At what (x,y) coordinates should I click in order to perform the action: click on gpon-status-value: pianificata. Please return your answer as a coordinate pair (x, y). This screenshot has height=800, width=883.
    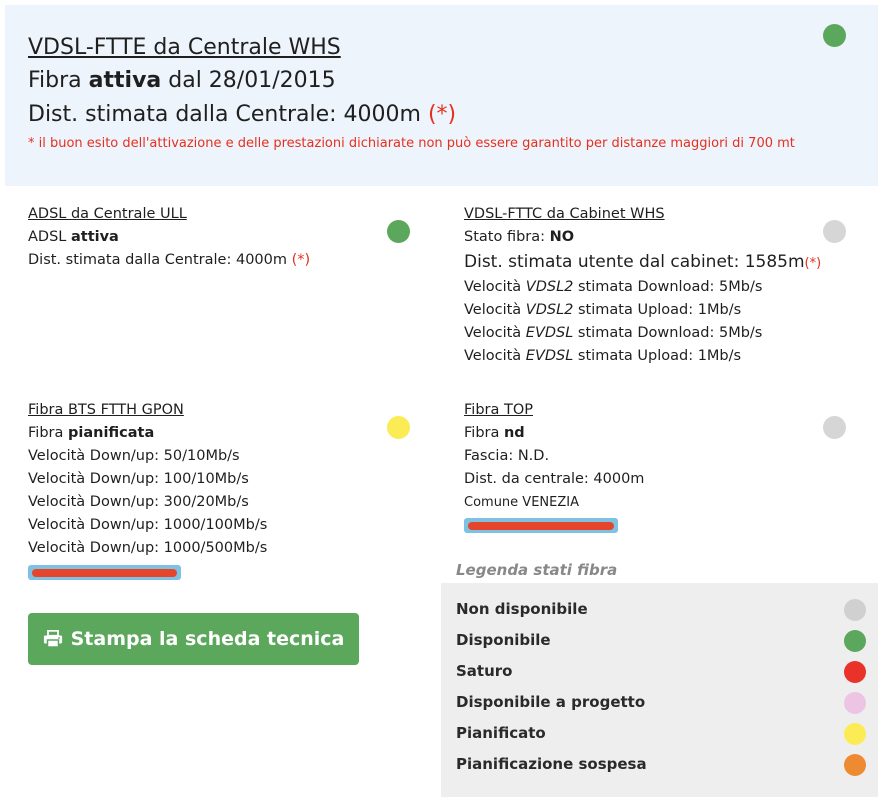
    Looking at the image, I should click on (111, 433).